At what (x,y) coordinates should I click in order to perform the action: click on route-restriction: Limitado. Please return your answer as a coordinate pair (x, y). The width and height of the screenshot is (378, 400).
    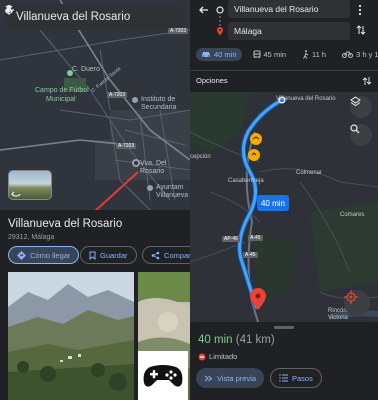
    Looking at the image, I should click on (217, 356).